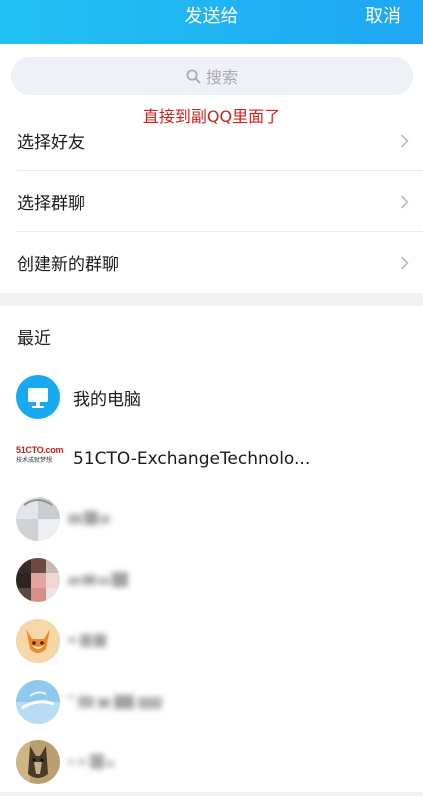  I want to click on menu-create-group: 创建新的群聊, so click(211, 262).